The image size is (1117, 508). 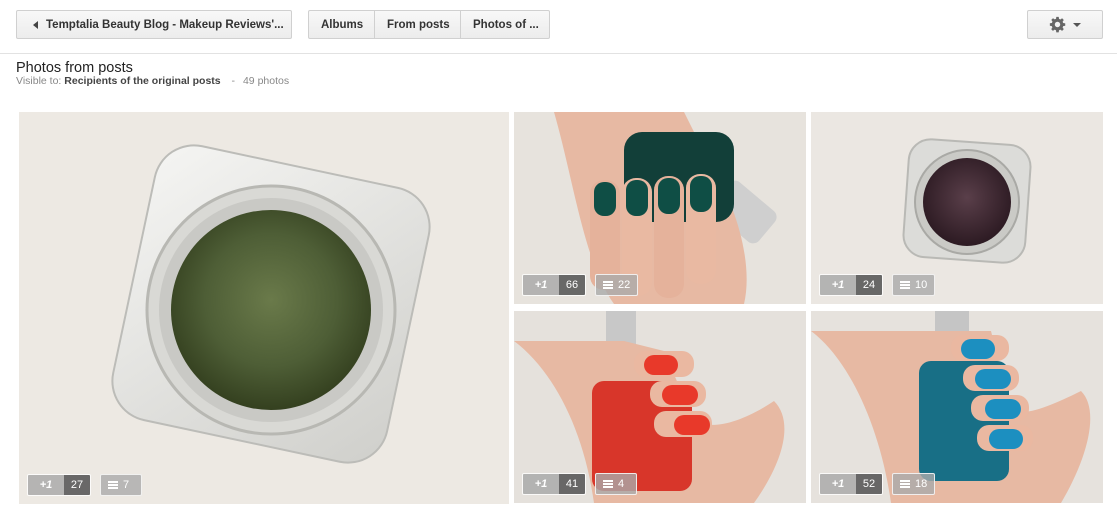 I want to click on plus-one-button: +1 41, so click(x=554, y=484).